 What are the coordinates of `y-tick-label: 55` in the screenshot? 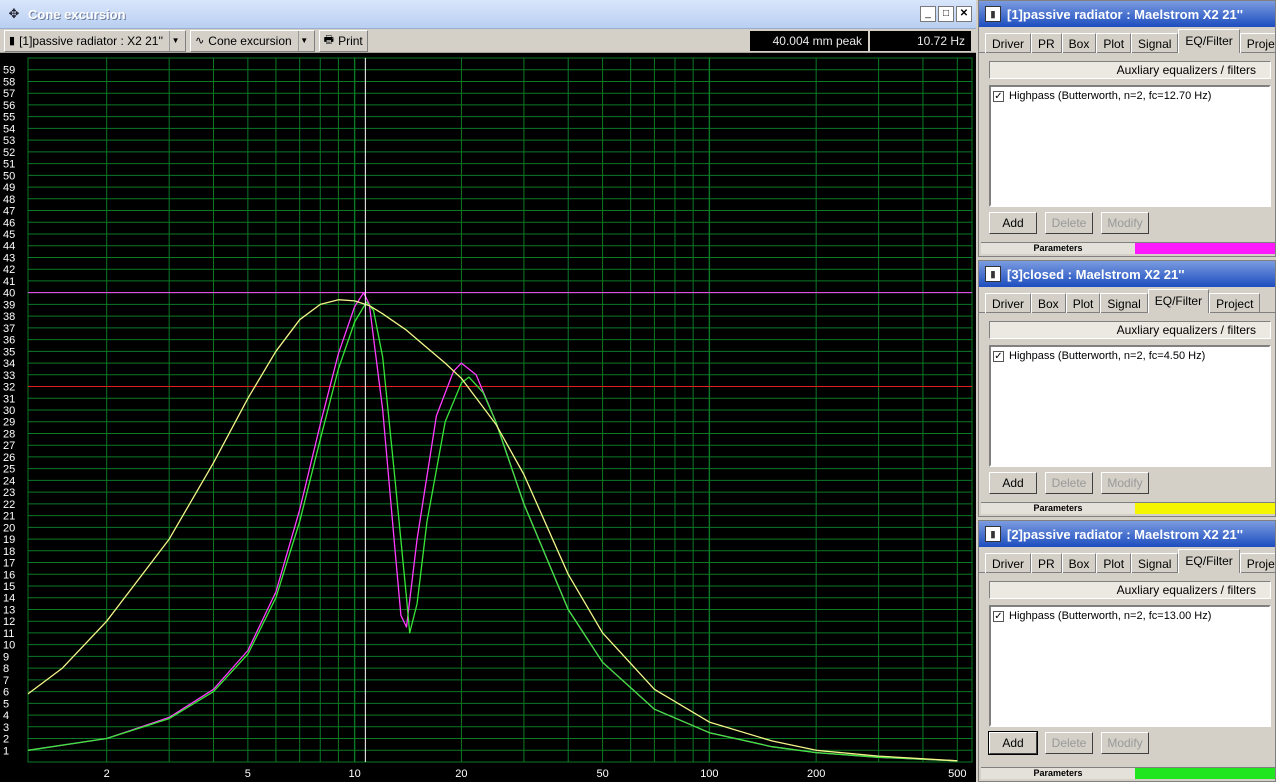 It's located at (9, 118).